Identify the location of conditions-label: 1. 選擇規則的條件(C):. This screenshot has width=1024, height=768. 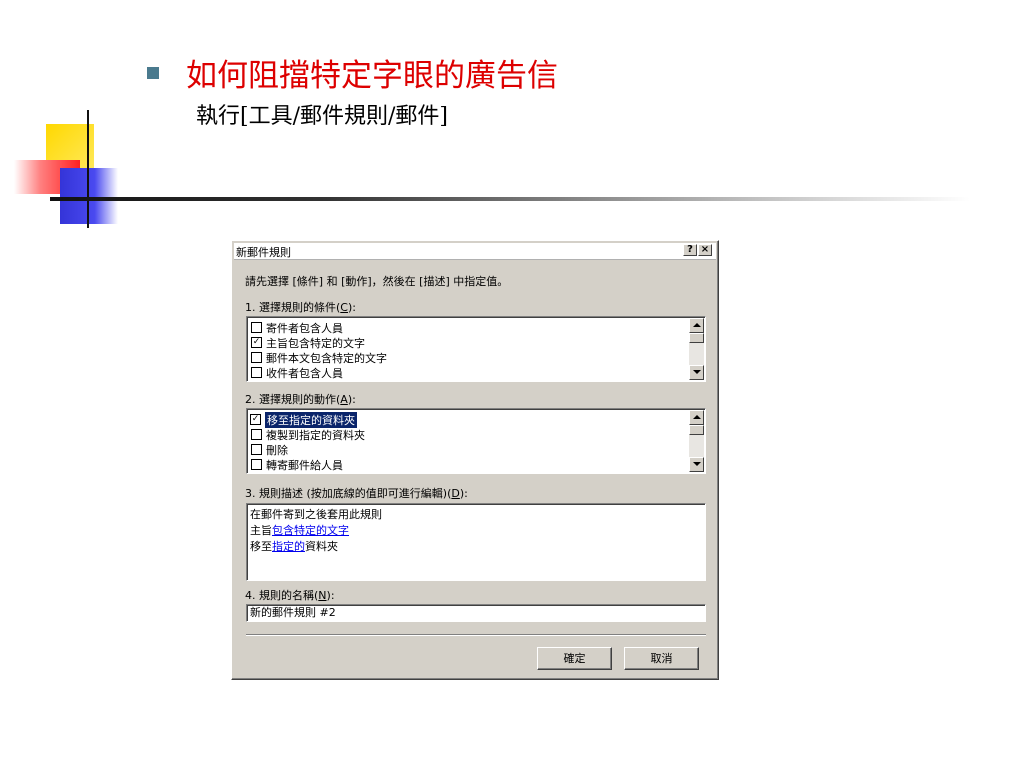
(300, 307).